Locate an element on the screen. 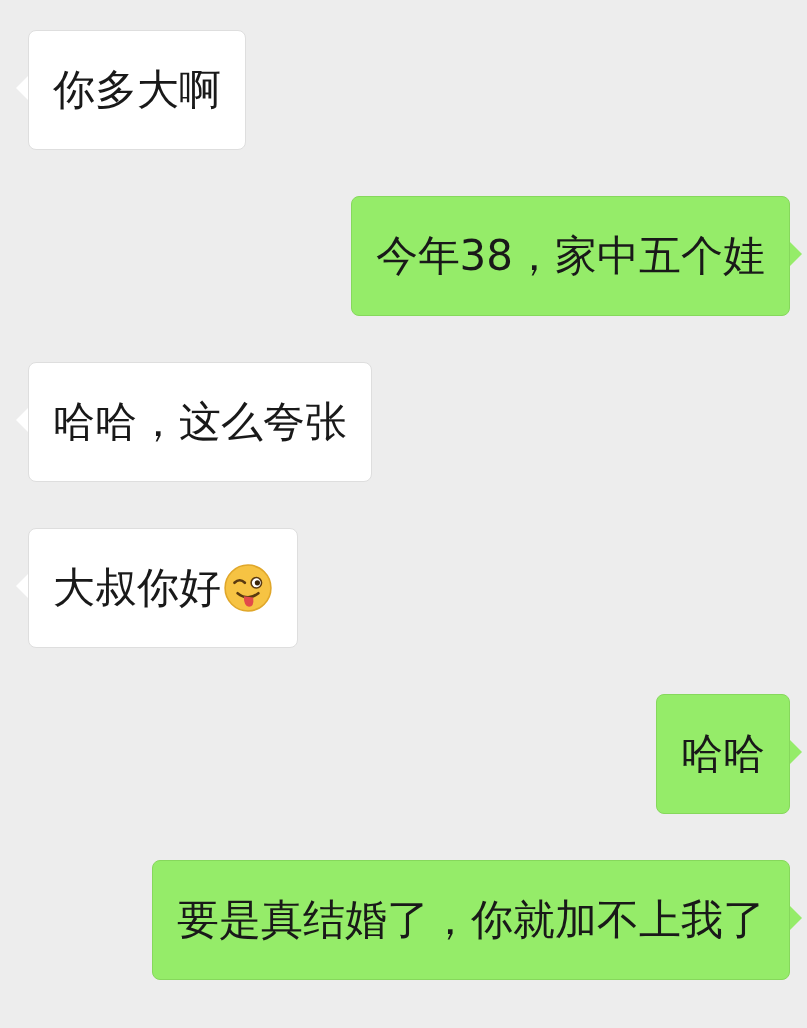 Image resolution: width=807 pixels, height=1028 pixels. message-bubble: 要是真结婚了，你就加不上我了 is located at coordinates (471, 920).